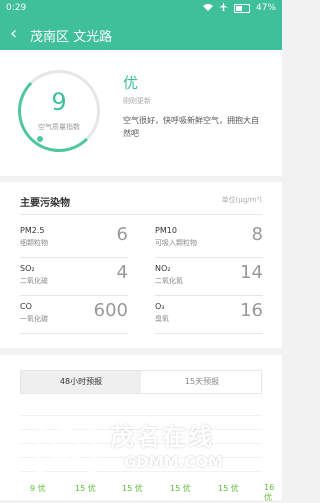  What do you see at coordinates (166, 230) in the screenshot?
I see `pollutant-name: PM10` at bounding box center [166, 230].